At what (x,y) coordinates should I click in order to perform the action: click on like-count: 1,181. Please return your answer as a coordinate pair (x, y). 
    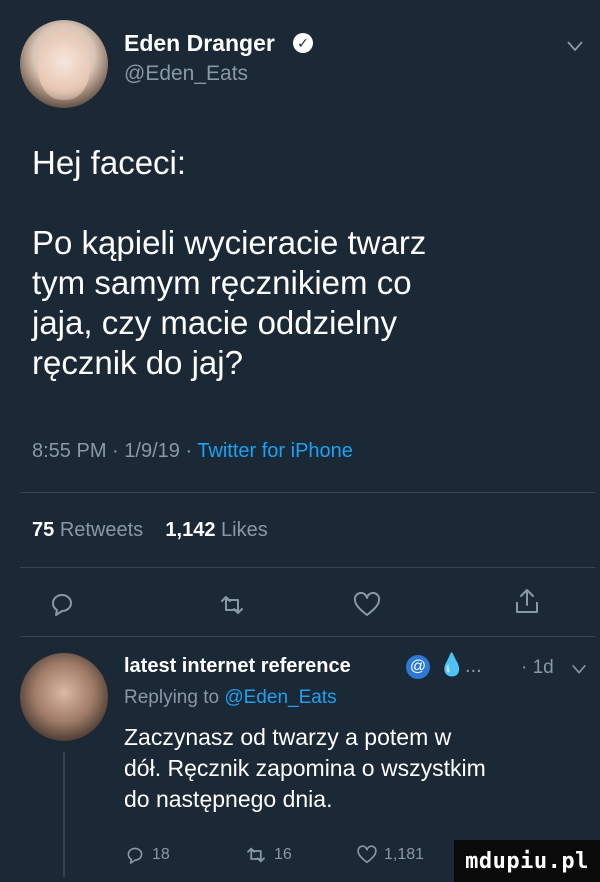
    Looking at the image, I should click on (404, 854).